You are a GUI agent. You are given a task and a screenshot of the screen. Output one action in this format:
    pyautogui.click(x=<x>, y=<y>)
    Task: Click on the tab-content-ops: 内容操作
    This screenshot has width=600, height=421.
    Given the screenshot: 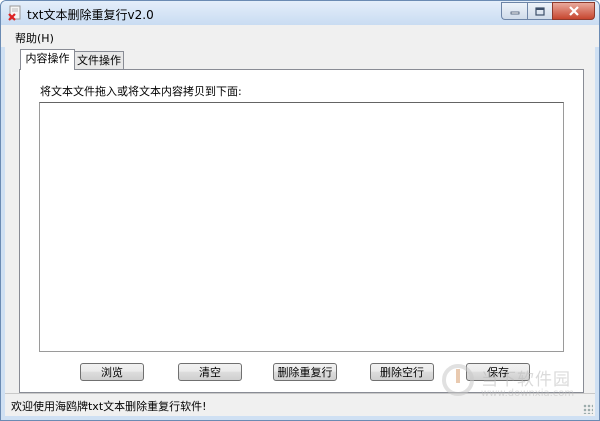 What is the action you would take?
    pyautogui.click(x=47, y=59)
    